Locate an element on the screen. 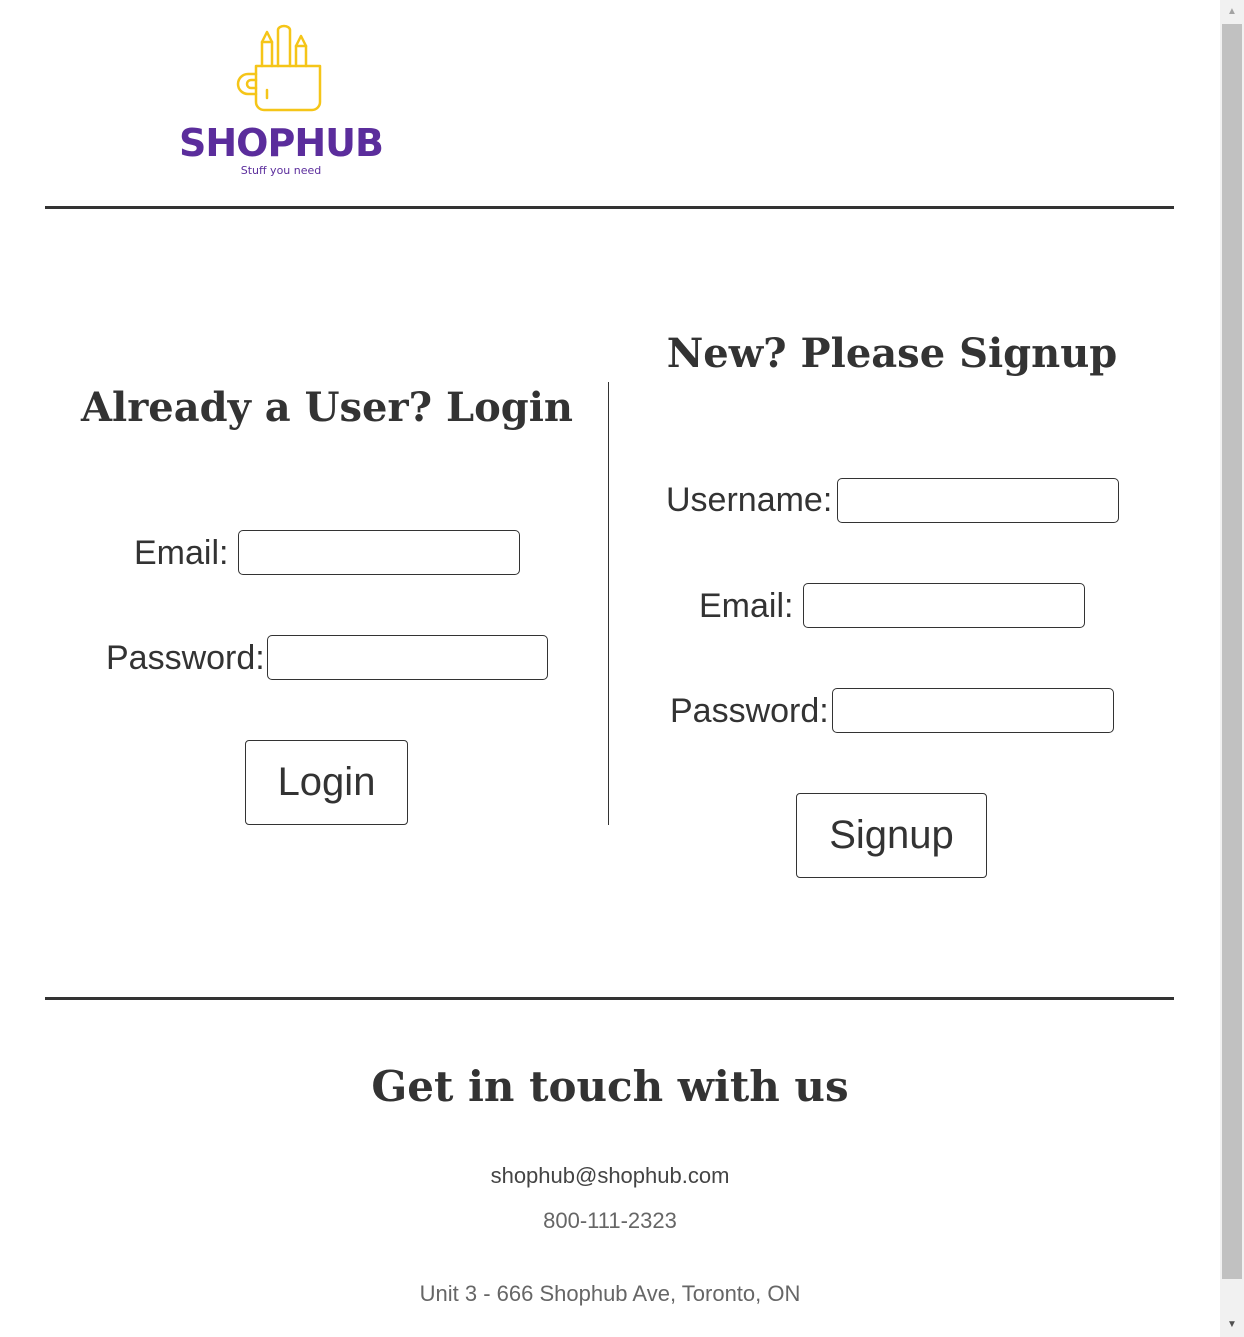 The height and width of the screenshot is (1337, 1244). vertical-scrollbar: ▲ ▼ is located at coordinates (1232, 668).